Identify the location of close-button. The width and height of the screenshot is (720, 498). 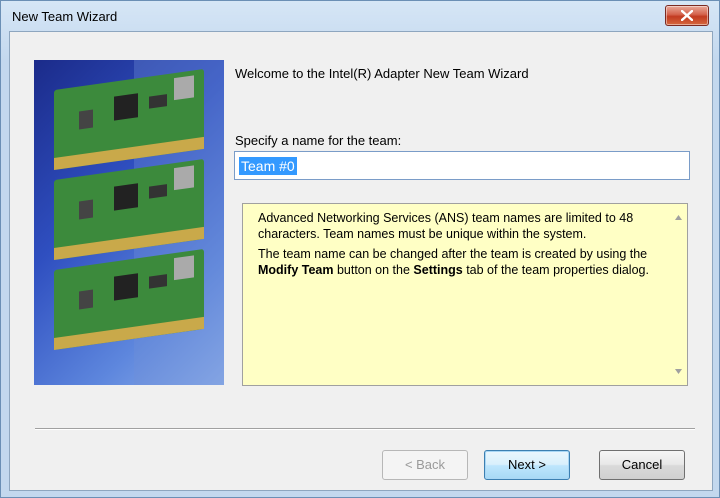
(687, 15).